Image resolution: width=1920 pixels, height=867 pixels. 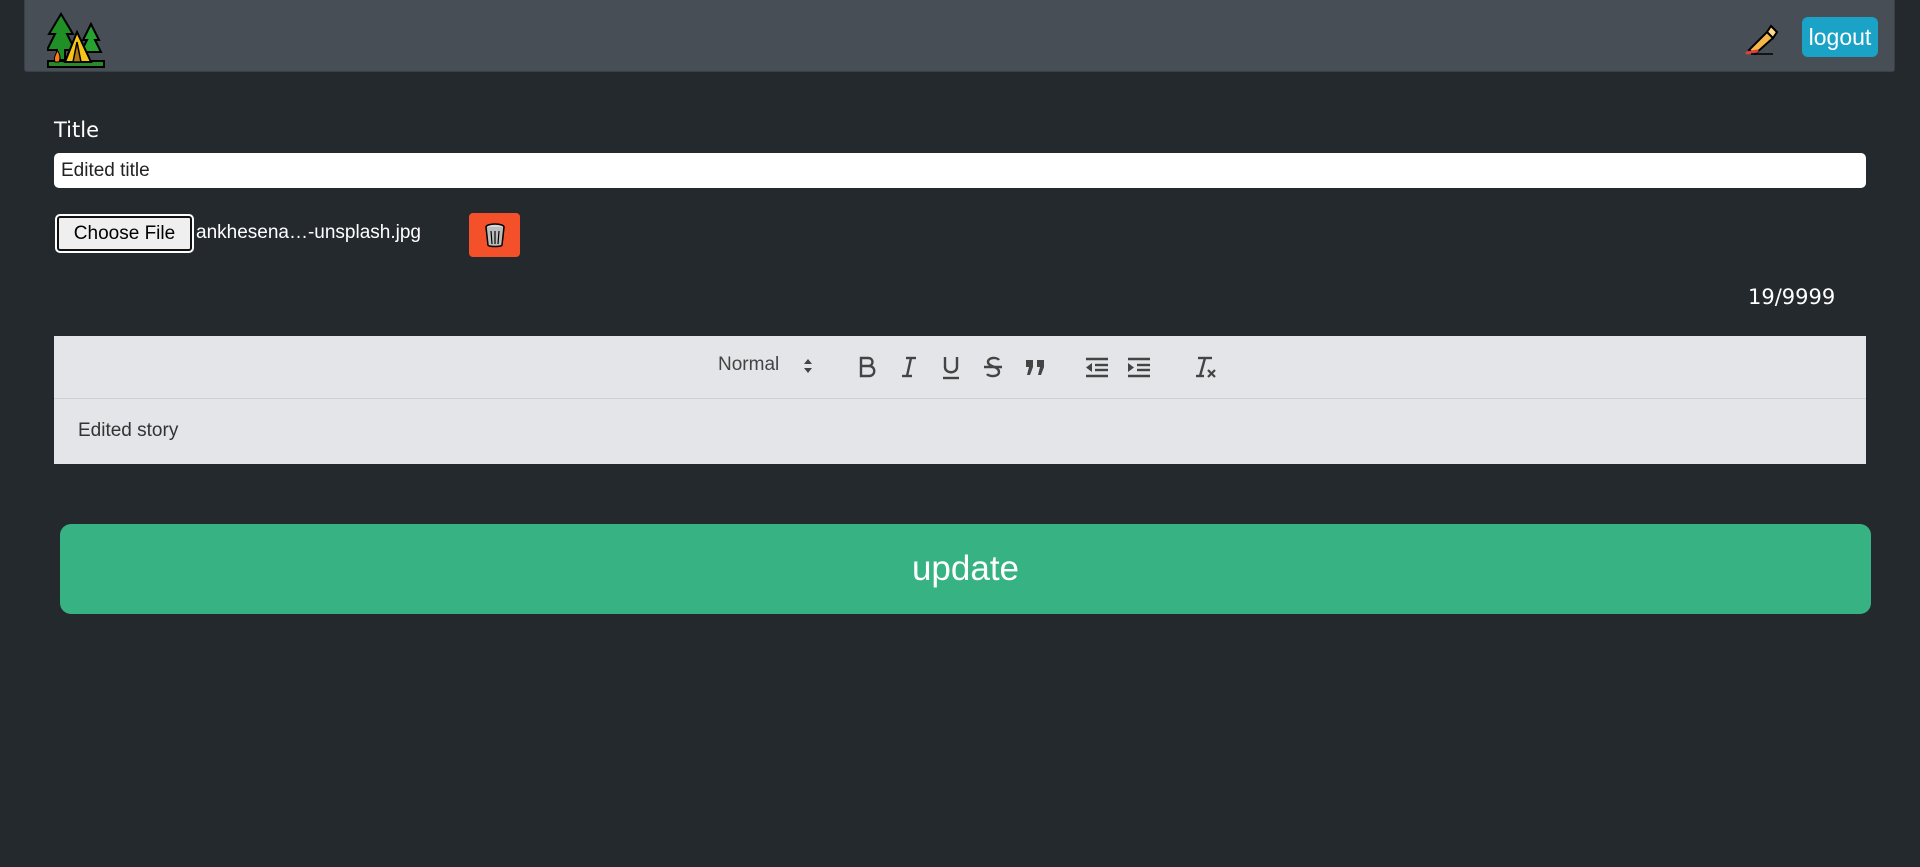 I want to click on editor-toolbar: Normal, so click(x=960, y=367).